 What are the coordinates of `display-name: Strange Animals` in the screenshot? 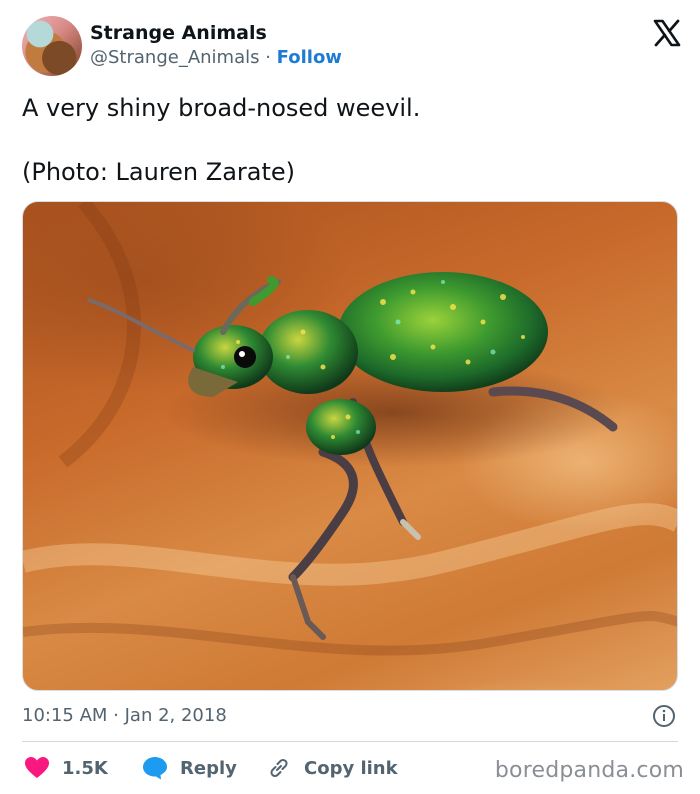 It's located at (216, 33).